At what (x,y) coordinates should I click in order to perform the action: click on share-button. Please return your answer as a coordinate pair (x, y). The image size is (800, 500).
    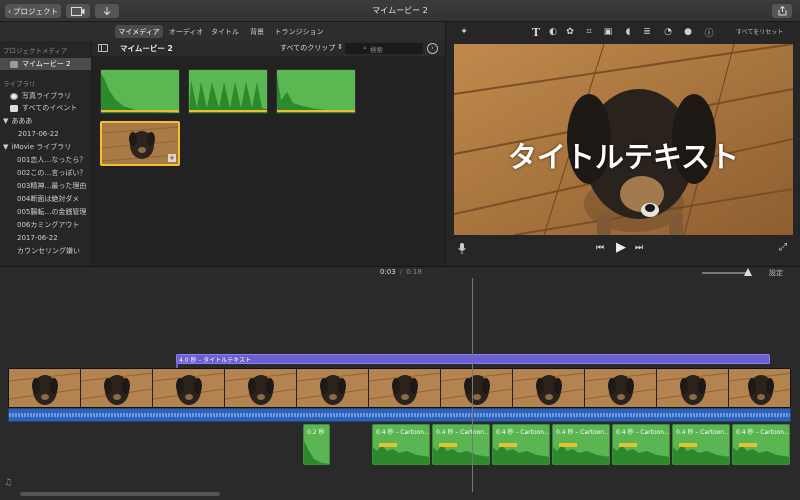
    Looking at the image, I should click on (782, 11).